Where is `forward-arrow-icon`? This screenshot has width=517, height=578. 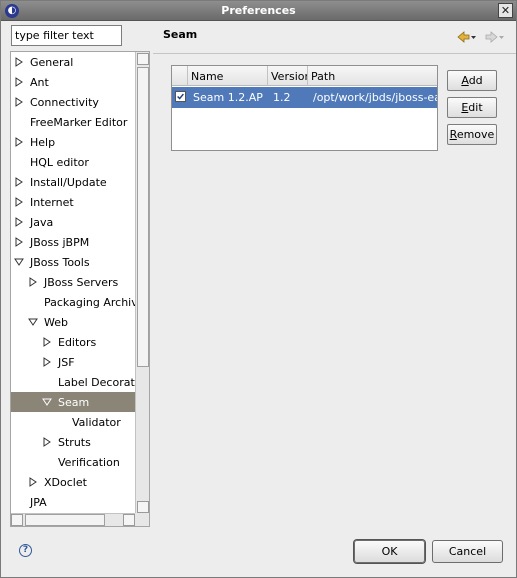
forward-arrow-icon is located at coordinates (495, 37).